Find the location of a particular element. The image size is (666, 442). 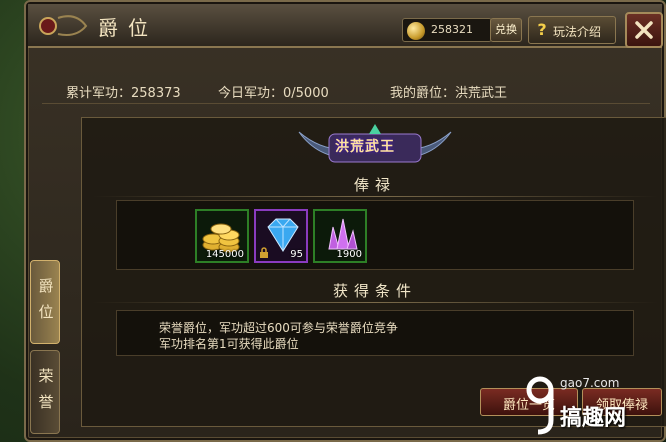

reward-diamond-count: 95 is located at coordinates (296, 254).